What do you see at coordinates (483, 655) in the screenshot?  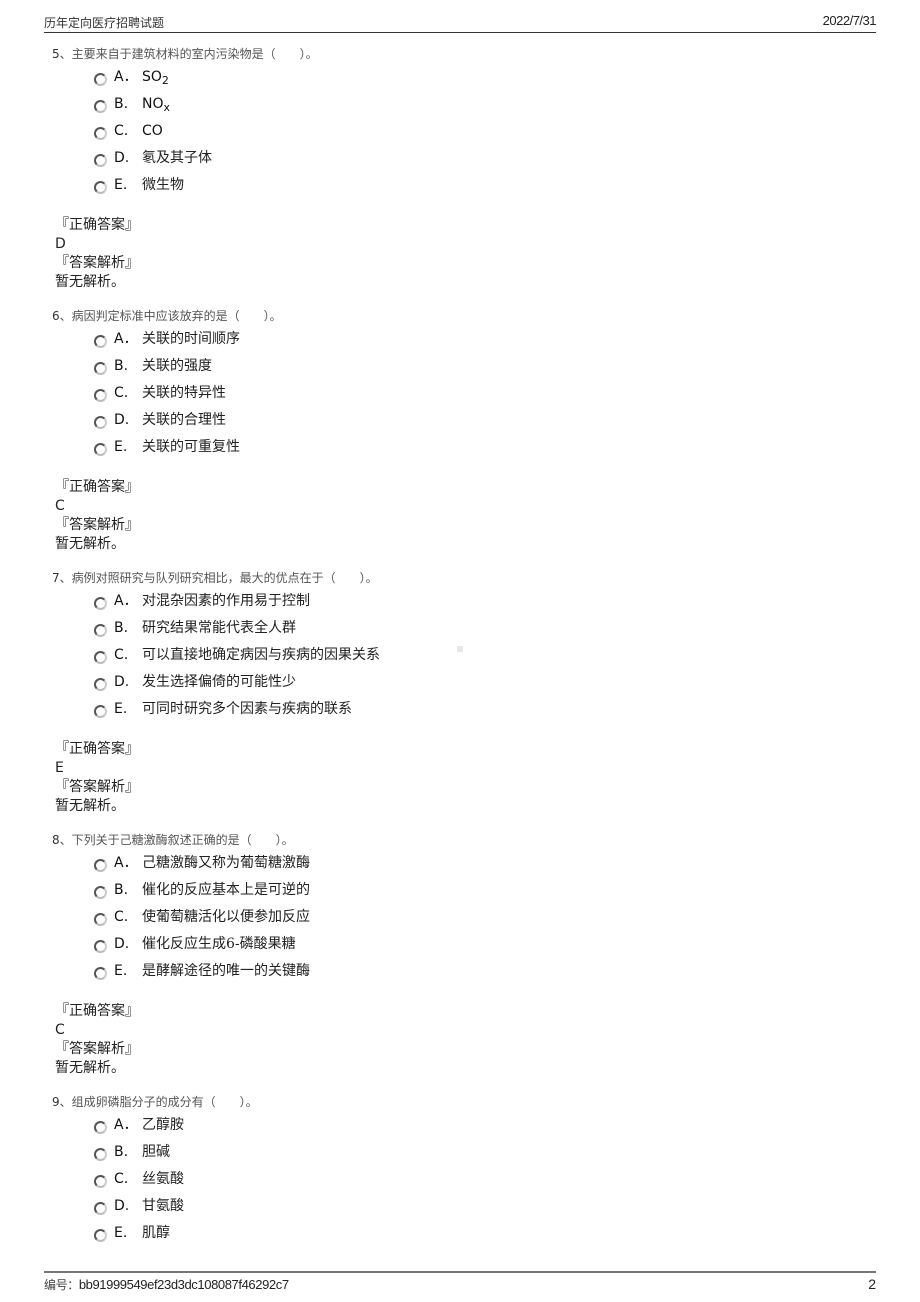 I see `option-c: C. 可以直接地确定病因与疾病的因果关系` at bounding box center [483, 655].